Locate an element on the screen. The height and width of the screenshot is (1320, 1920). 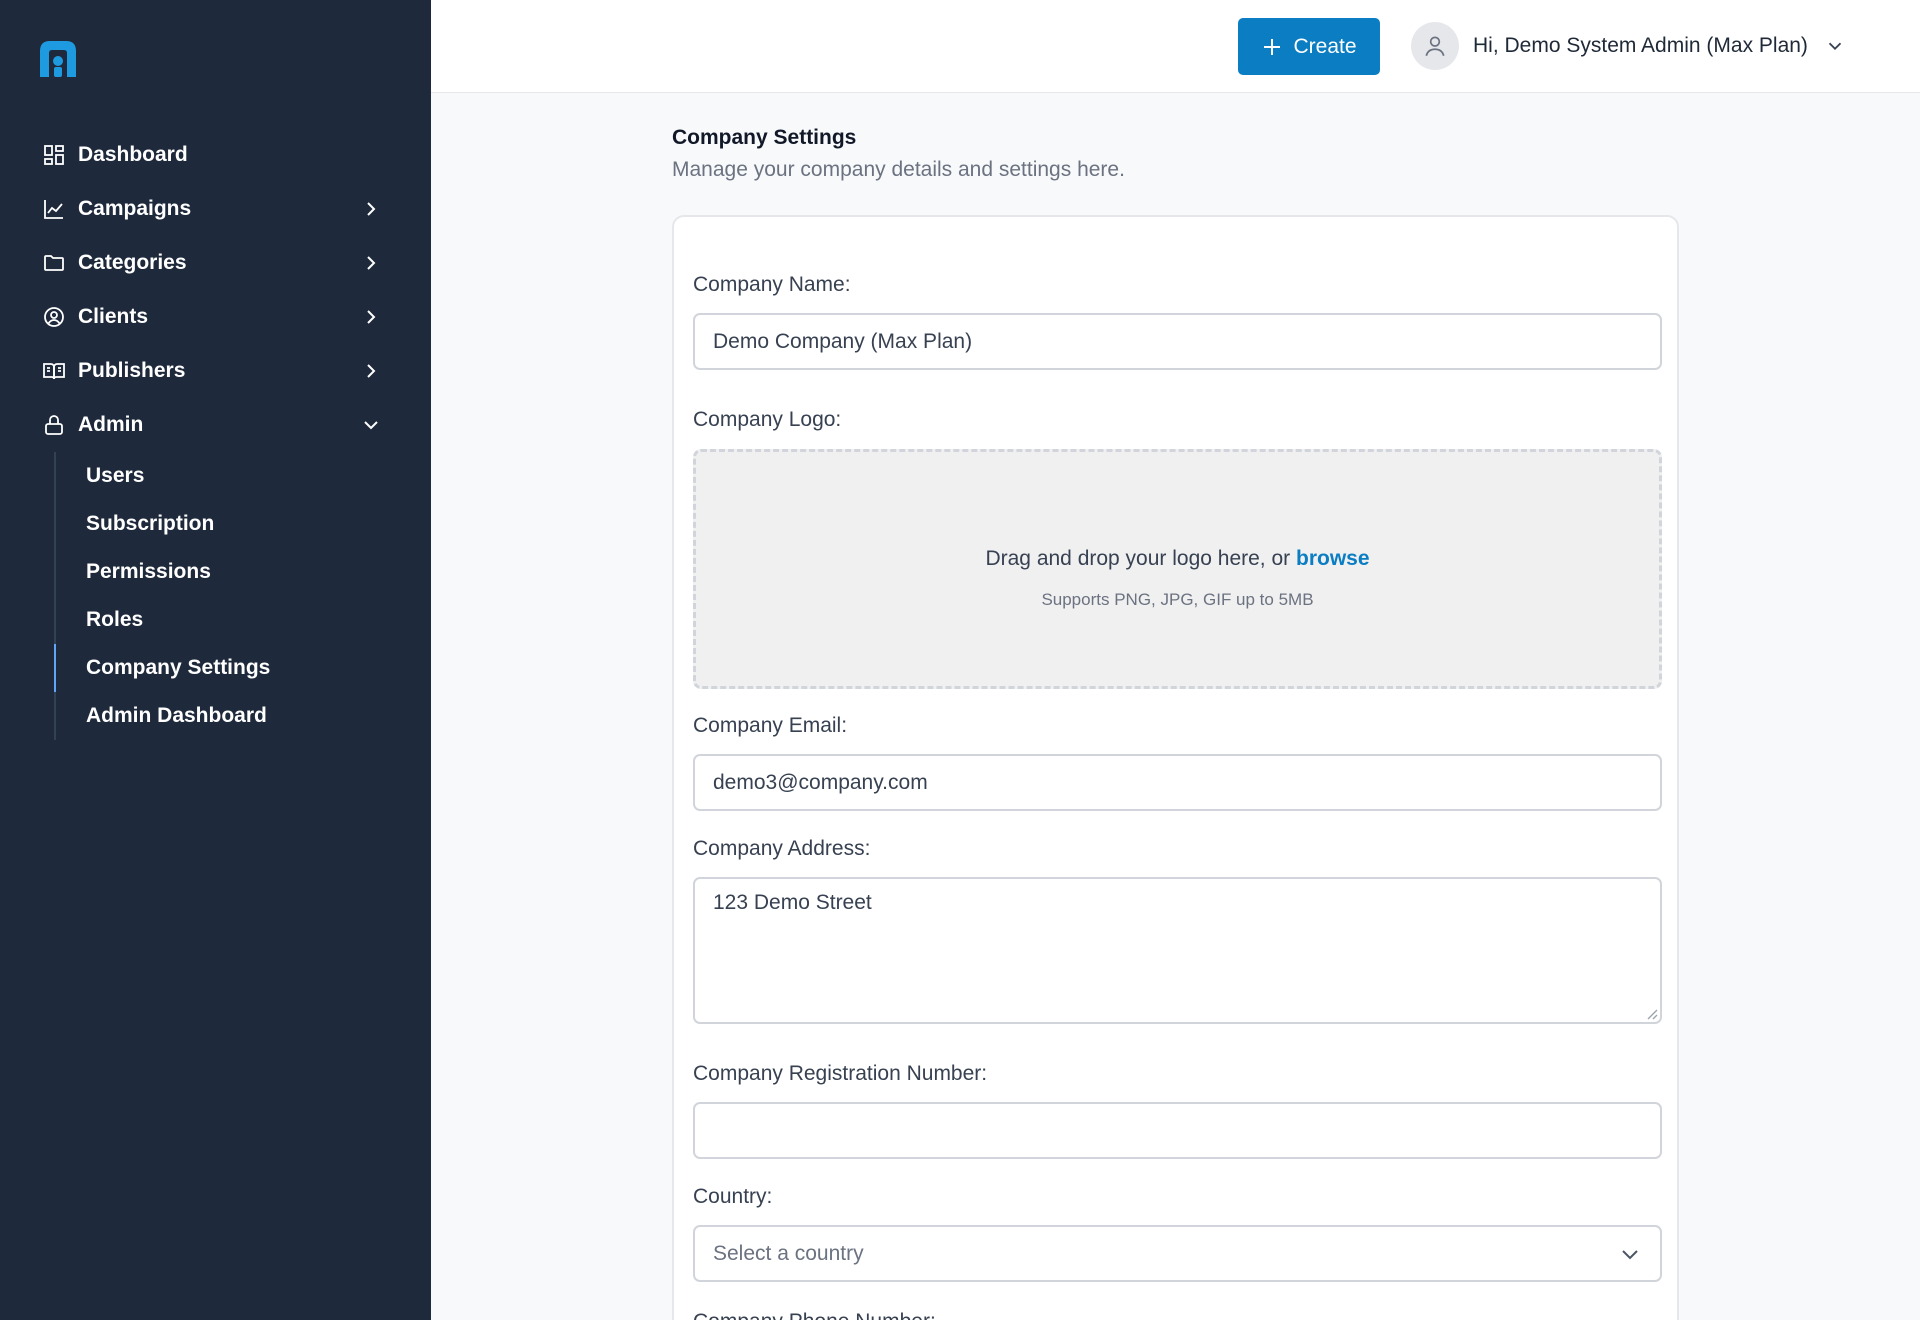
book-icon is located at coordinates (54, 371).